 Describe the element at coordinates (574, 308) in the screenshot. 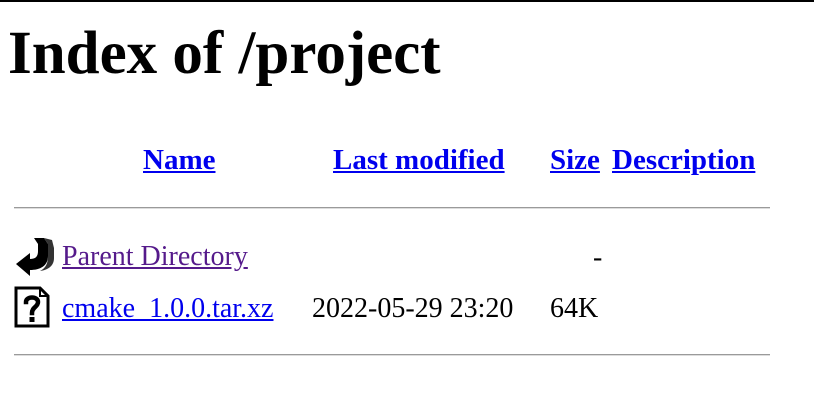

I see `row-size: 64K` at that location.